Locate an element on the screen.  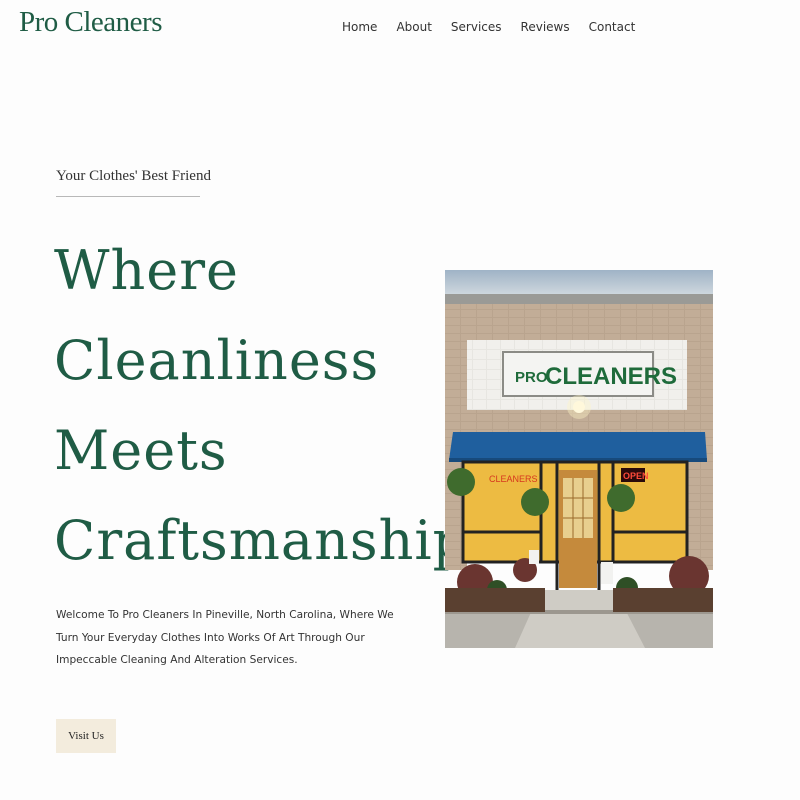
eyebrow-divider is located at coordinates (128, 196).